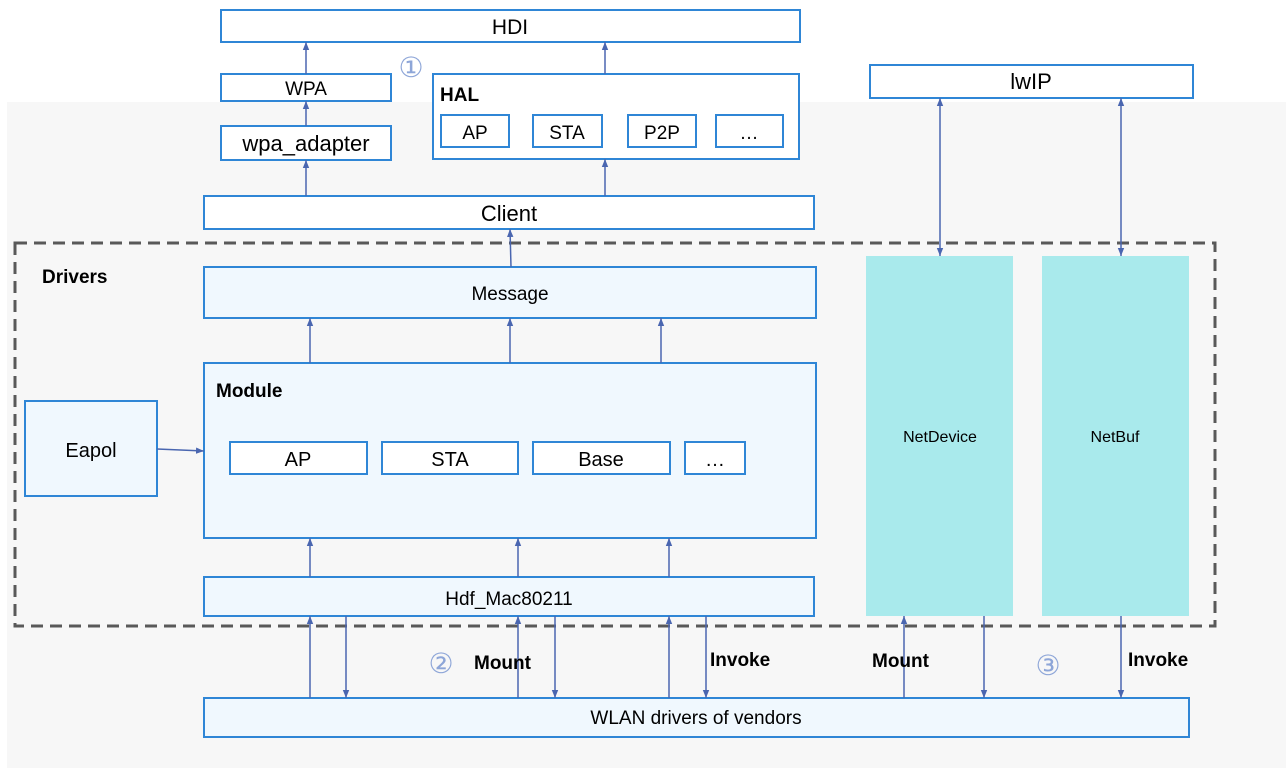 This screenshot has width=1286, height=770. I want to click on hal-title: HAL, so click(459, 95).